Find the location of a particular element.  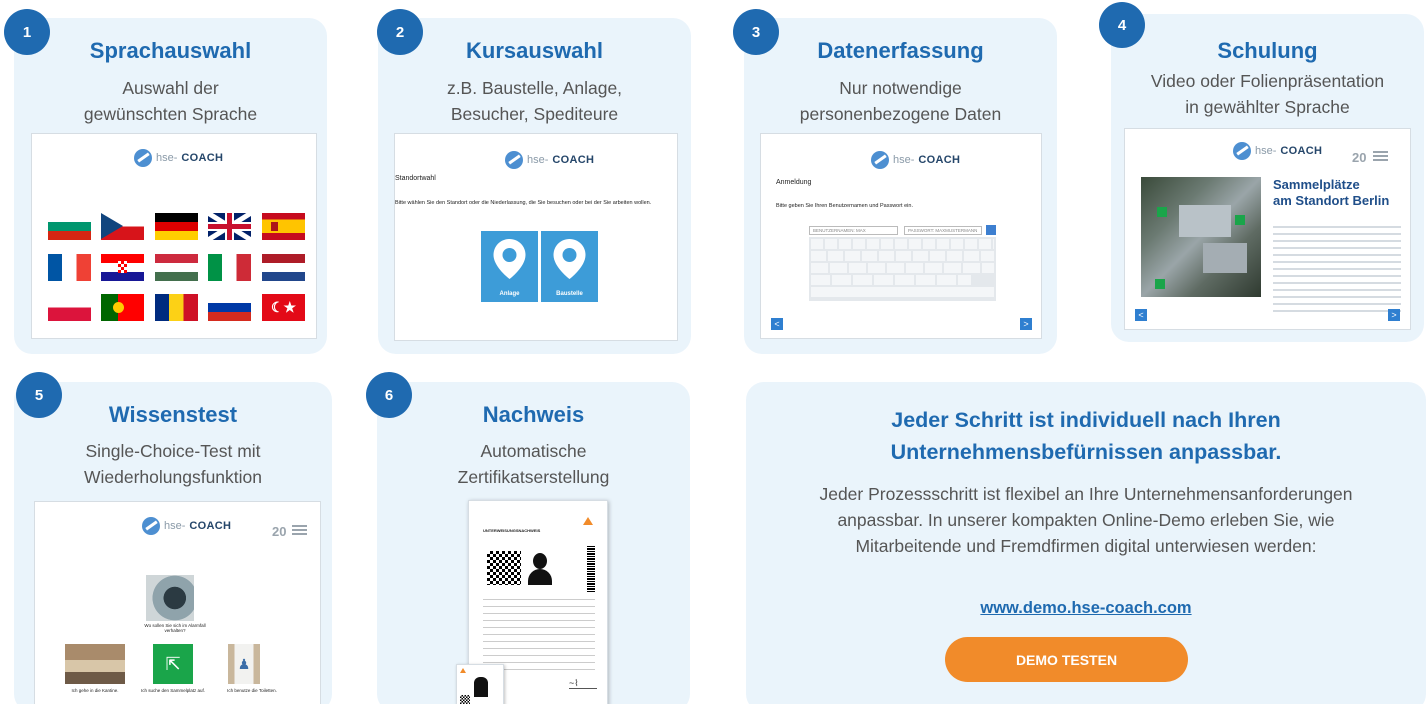

answer-image-canteen is located at coordinates (95, 664).